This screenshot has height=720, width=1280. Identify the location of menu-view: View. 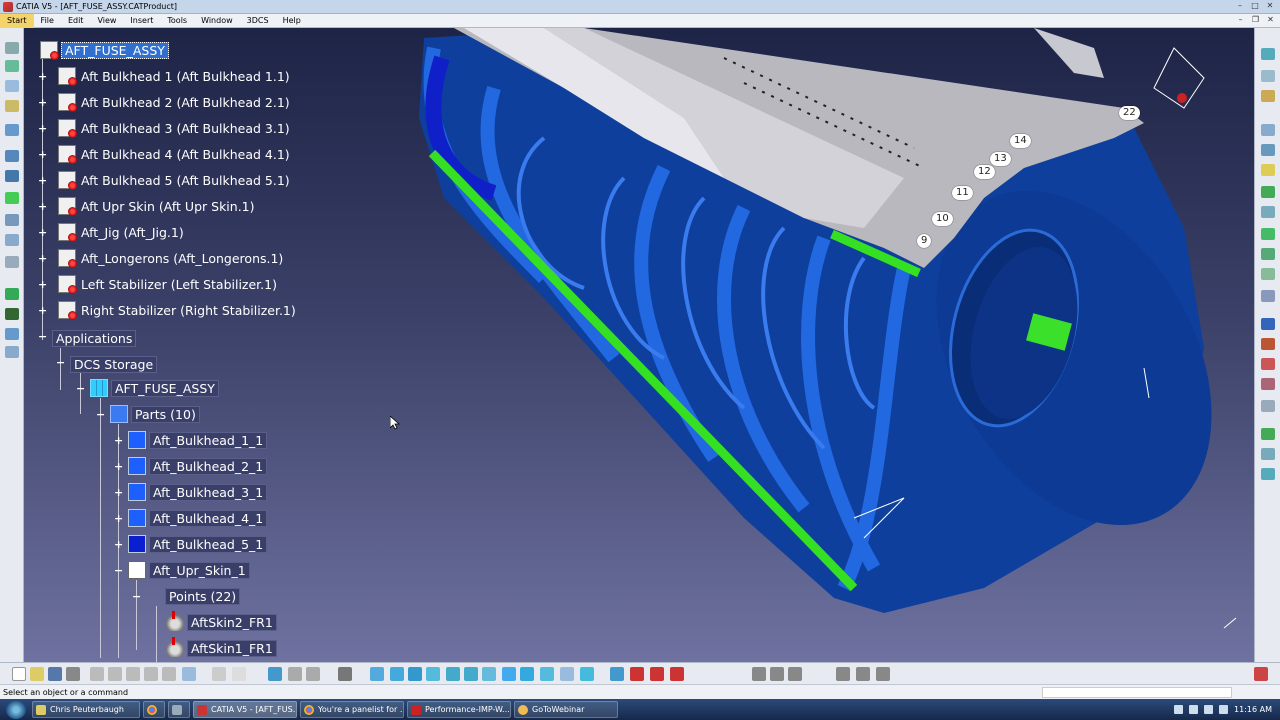
(106, 21).